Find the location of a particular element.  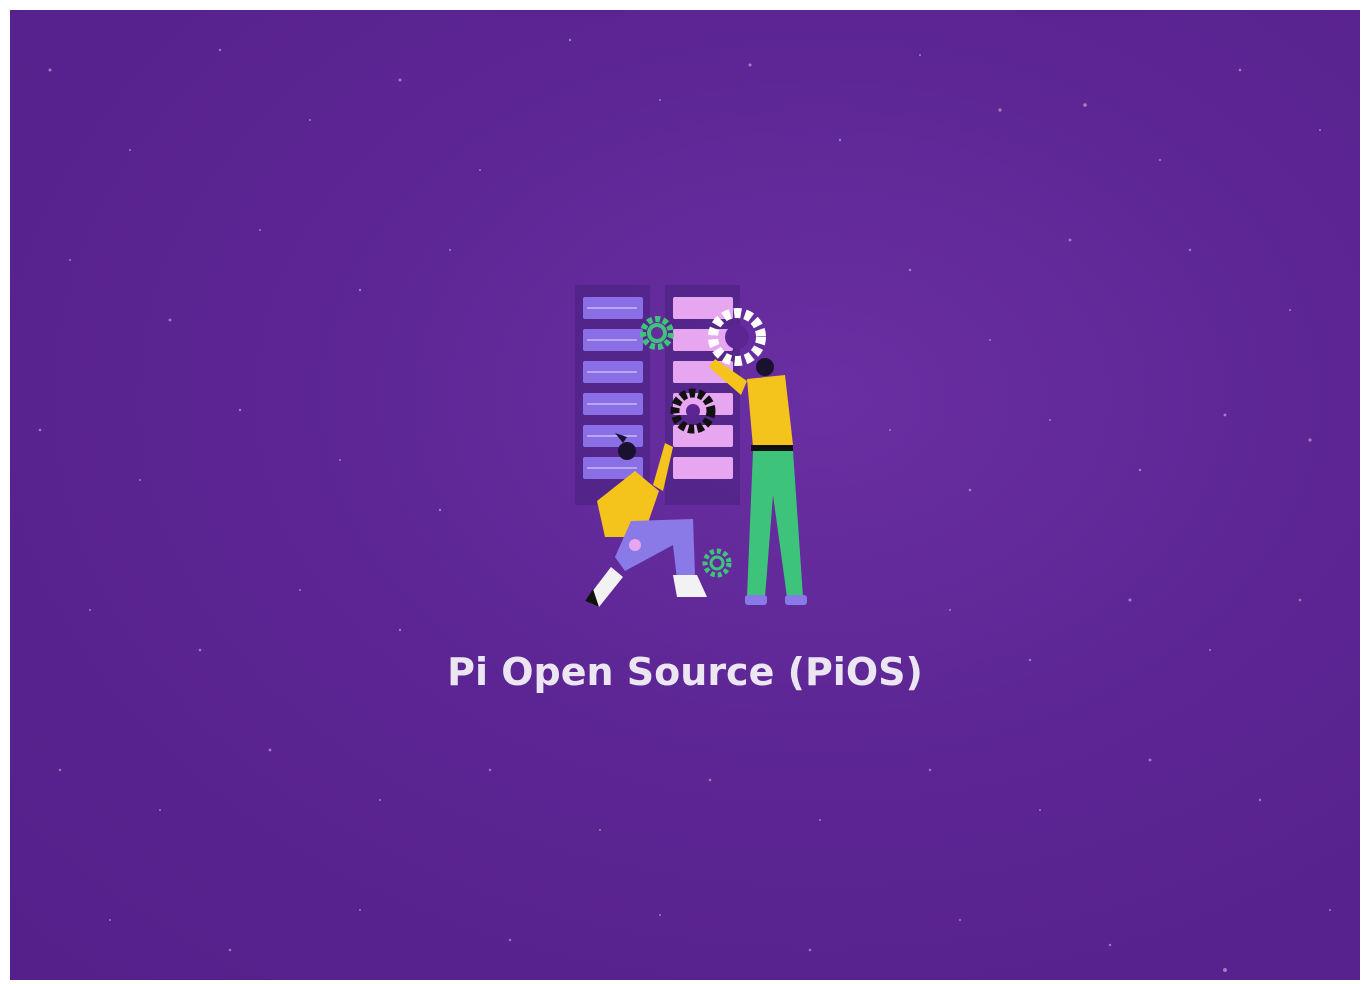

server-rack-icon is located at coordinates (612, 395).